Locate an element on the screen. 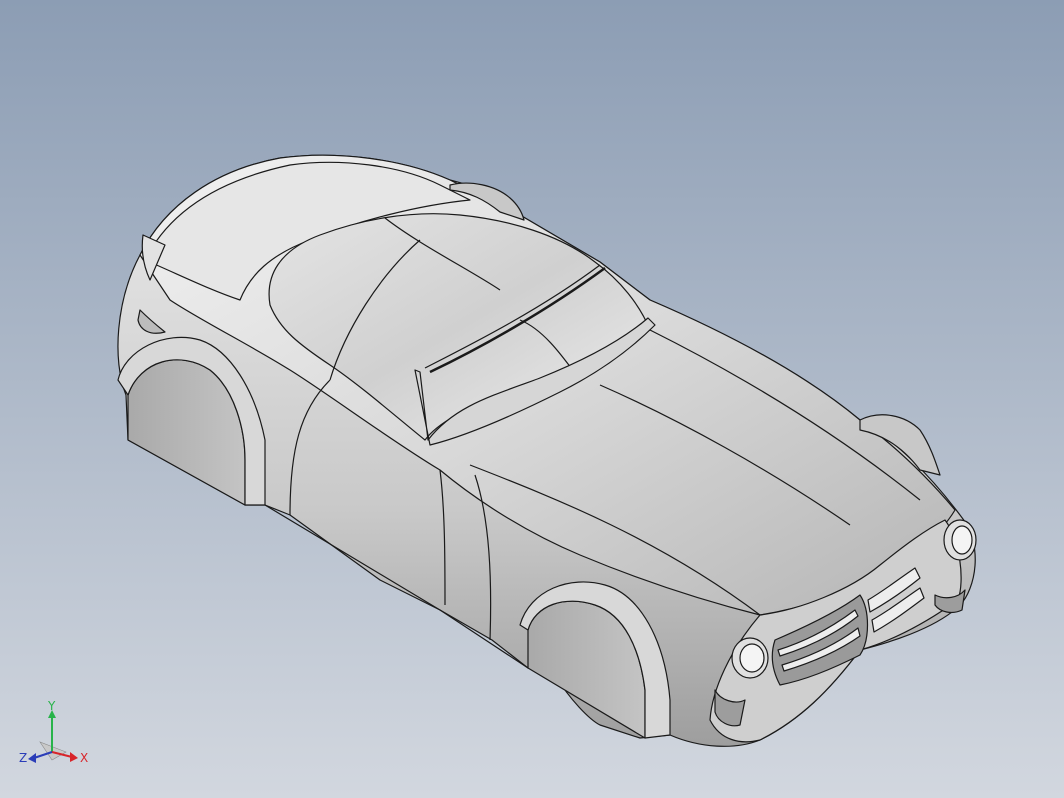 The image size is (1064, 798). z-axis-label: Z is located at coordinates (23, 758).